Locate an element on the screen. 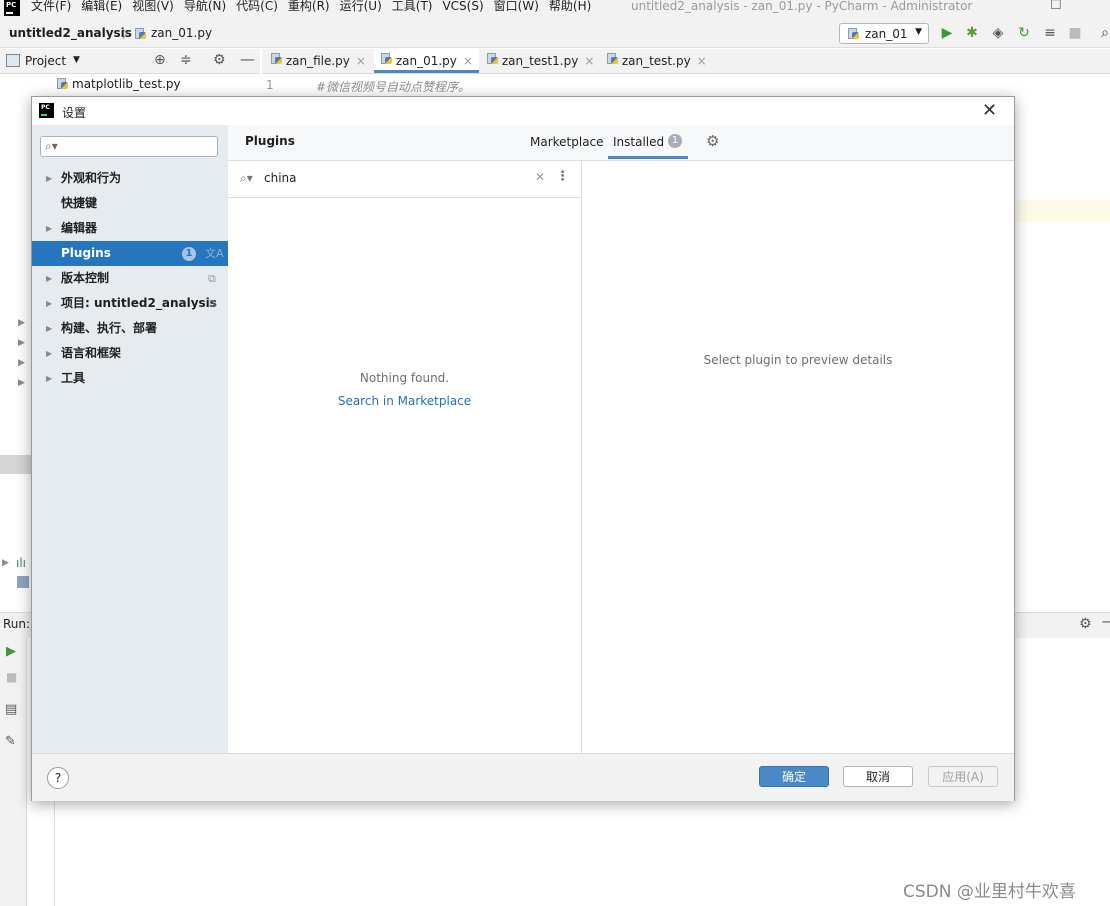 Image resolution: width=1110 pixels, height=906 pixels. ok-button: 确定 is located at coordinates (794, 776).